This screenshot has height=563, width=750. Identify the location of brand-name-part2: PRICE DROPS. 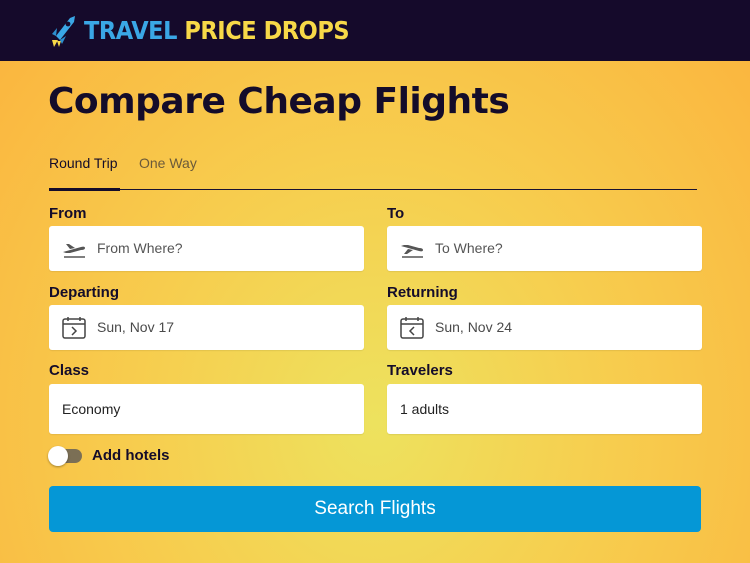
(267, 30).